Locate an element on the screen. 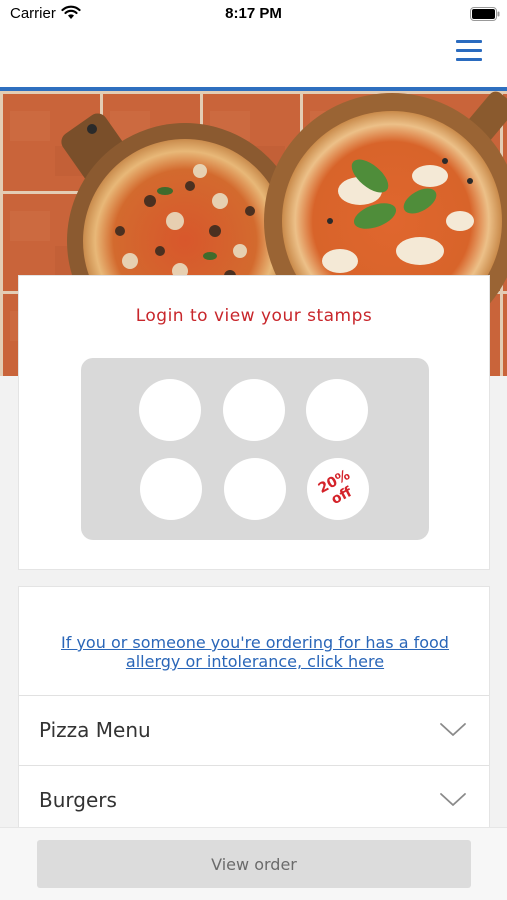 This screenshot has height=900, width=507. reward-label: 20% off is located at coordinates (338, 489).